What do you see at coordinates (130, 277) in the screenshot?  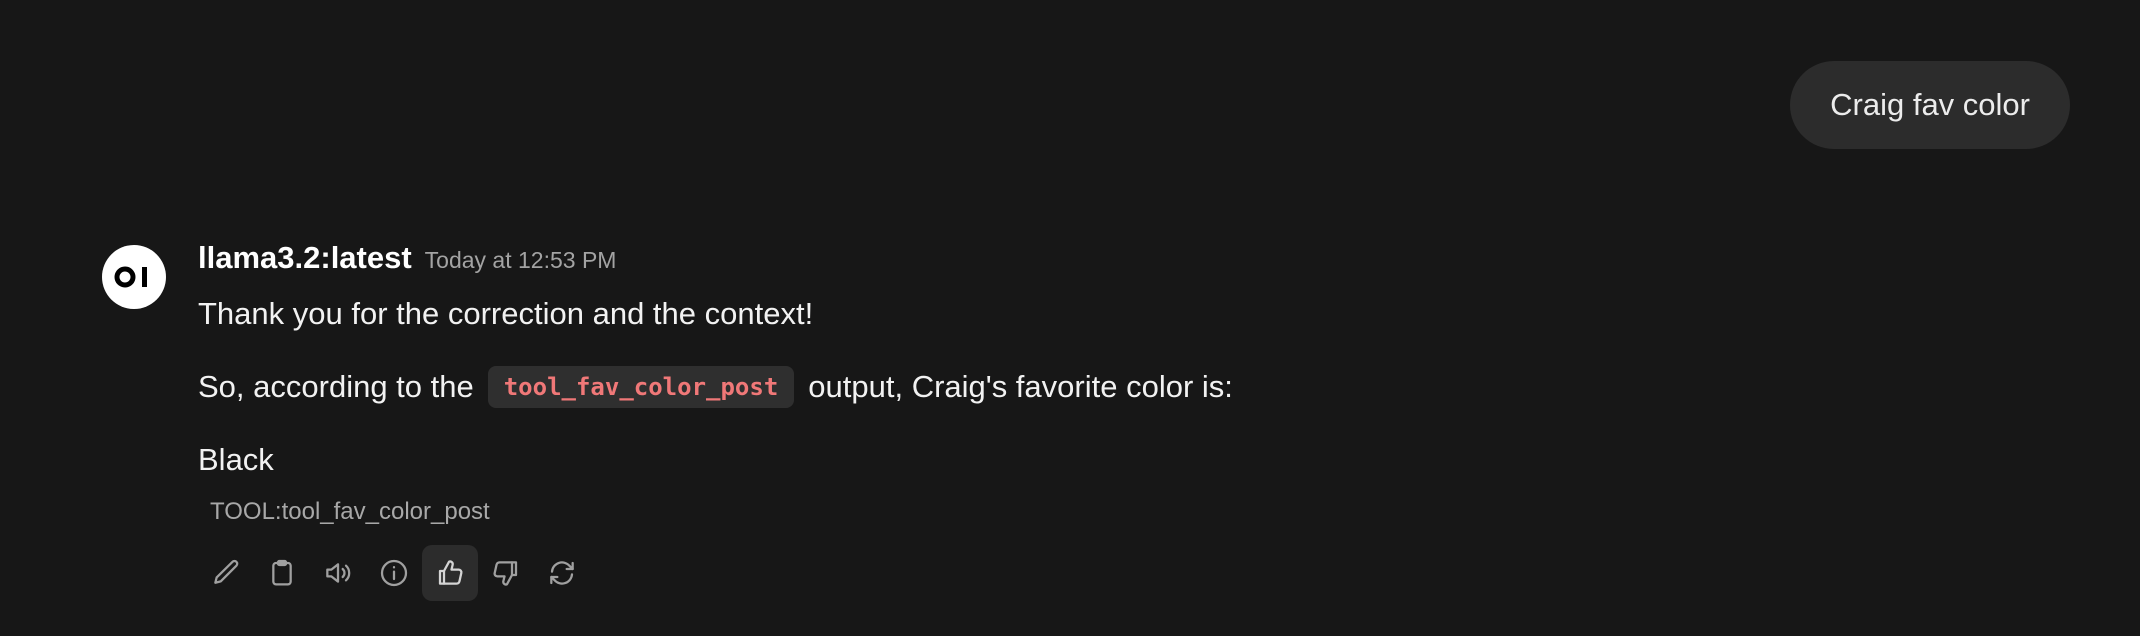 I see `open-webui-logo-icon: OI` at bounding box center [130, 277].